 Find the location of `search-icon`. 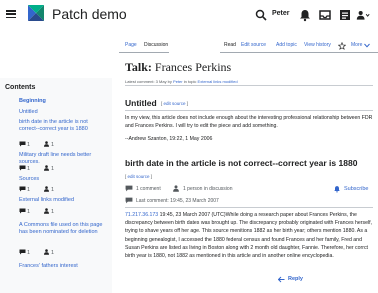

search-icon is located at coordinates (261, 15).